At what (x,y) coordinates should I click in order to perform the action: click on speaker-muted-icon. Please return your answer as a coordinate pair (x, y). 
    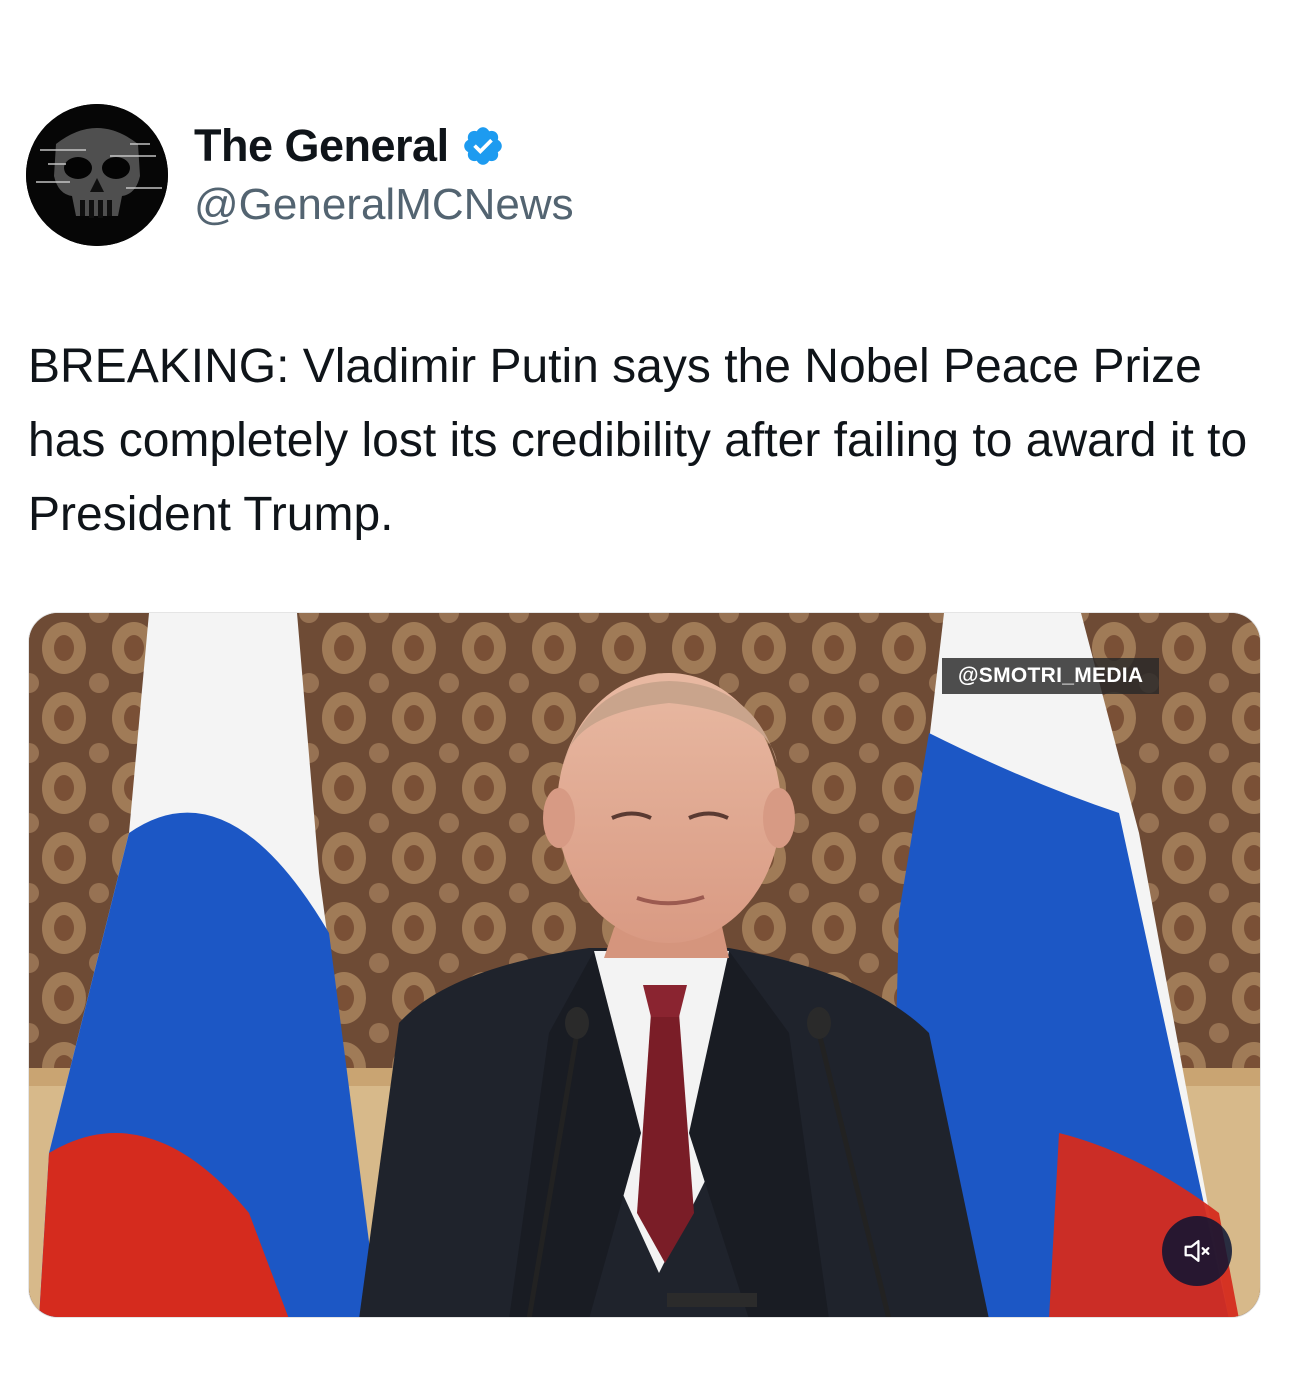
    Looking at the image, I should click on (1197, 1251).